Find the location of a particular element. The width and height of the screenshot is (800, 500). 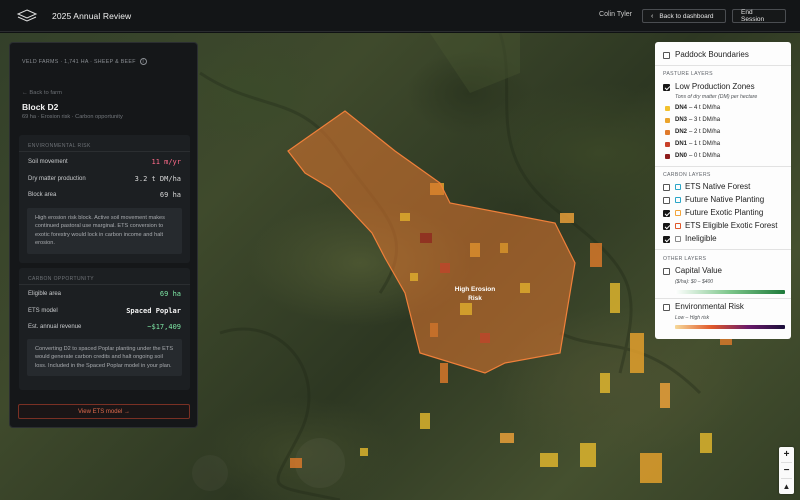

row-label: ETS model is located at coordinates (43, 311).